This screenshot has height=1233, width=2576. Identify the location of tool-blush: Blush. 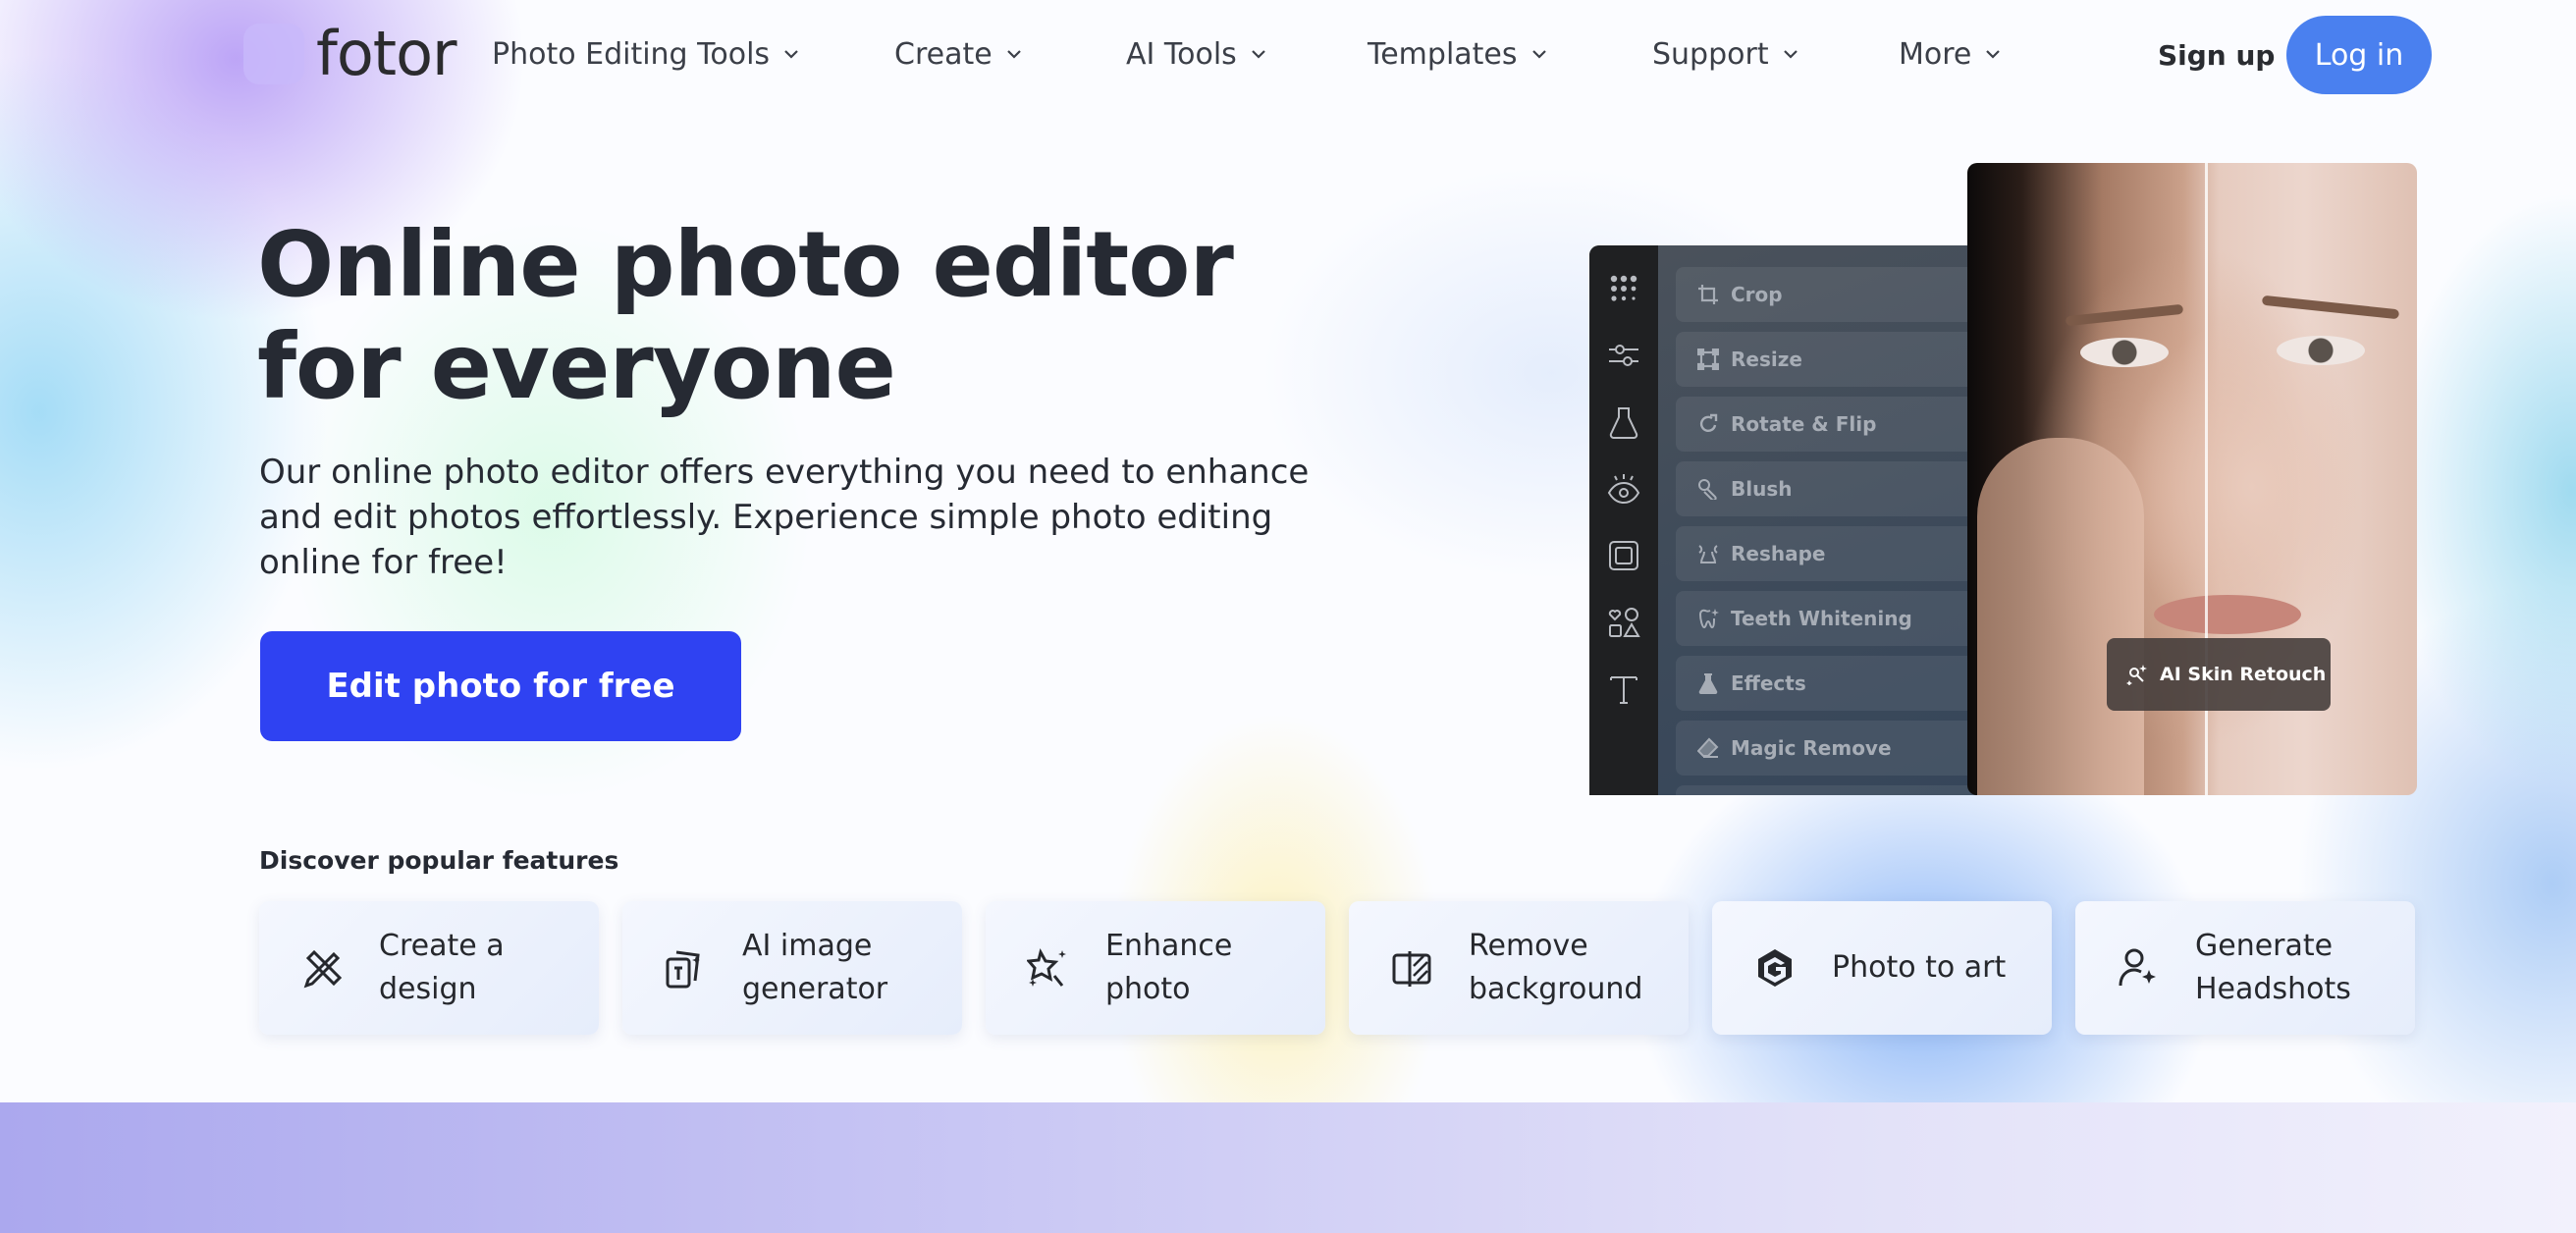
(1829, 488).